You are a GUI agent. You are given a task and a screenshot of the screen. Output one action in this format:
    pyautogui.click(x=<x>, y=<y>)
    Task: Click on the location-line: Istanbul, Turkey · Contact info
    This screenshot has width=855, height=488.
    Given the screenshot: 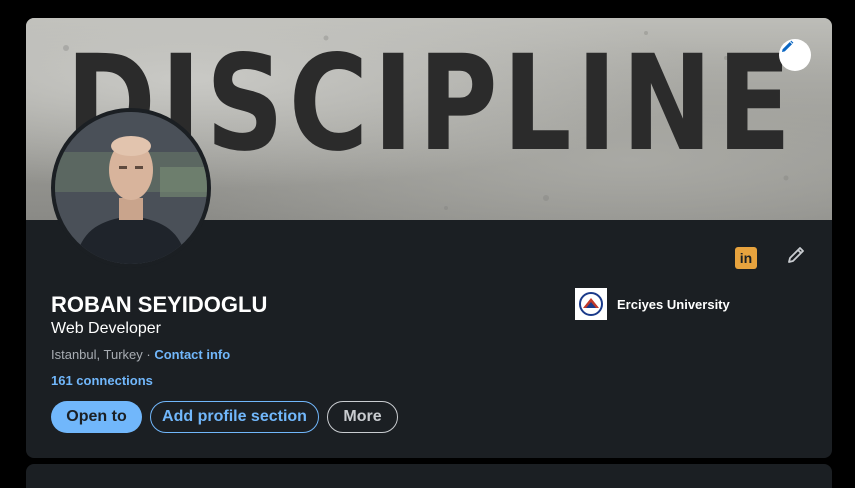 What is the action you would take?
    pyautogui.click(x=140, y=354)
    